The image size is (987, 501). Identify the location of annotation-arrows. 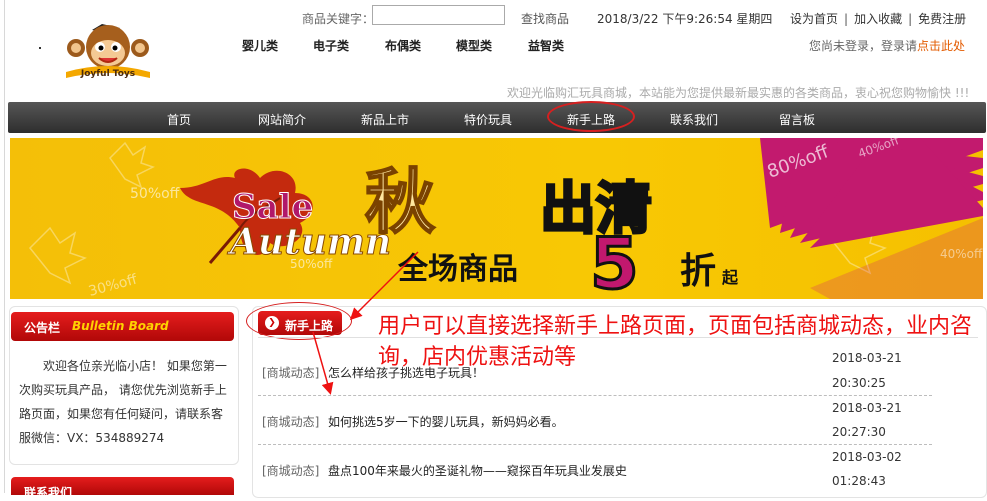
(365, 323).